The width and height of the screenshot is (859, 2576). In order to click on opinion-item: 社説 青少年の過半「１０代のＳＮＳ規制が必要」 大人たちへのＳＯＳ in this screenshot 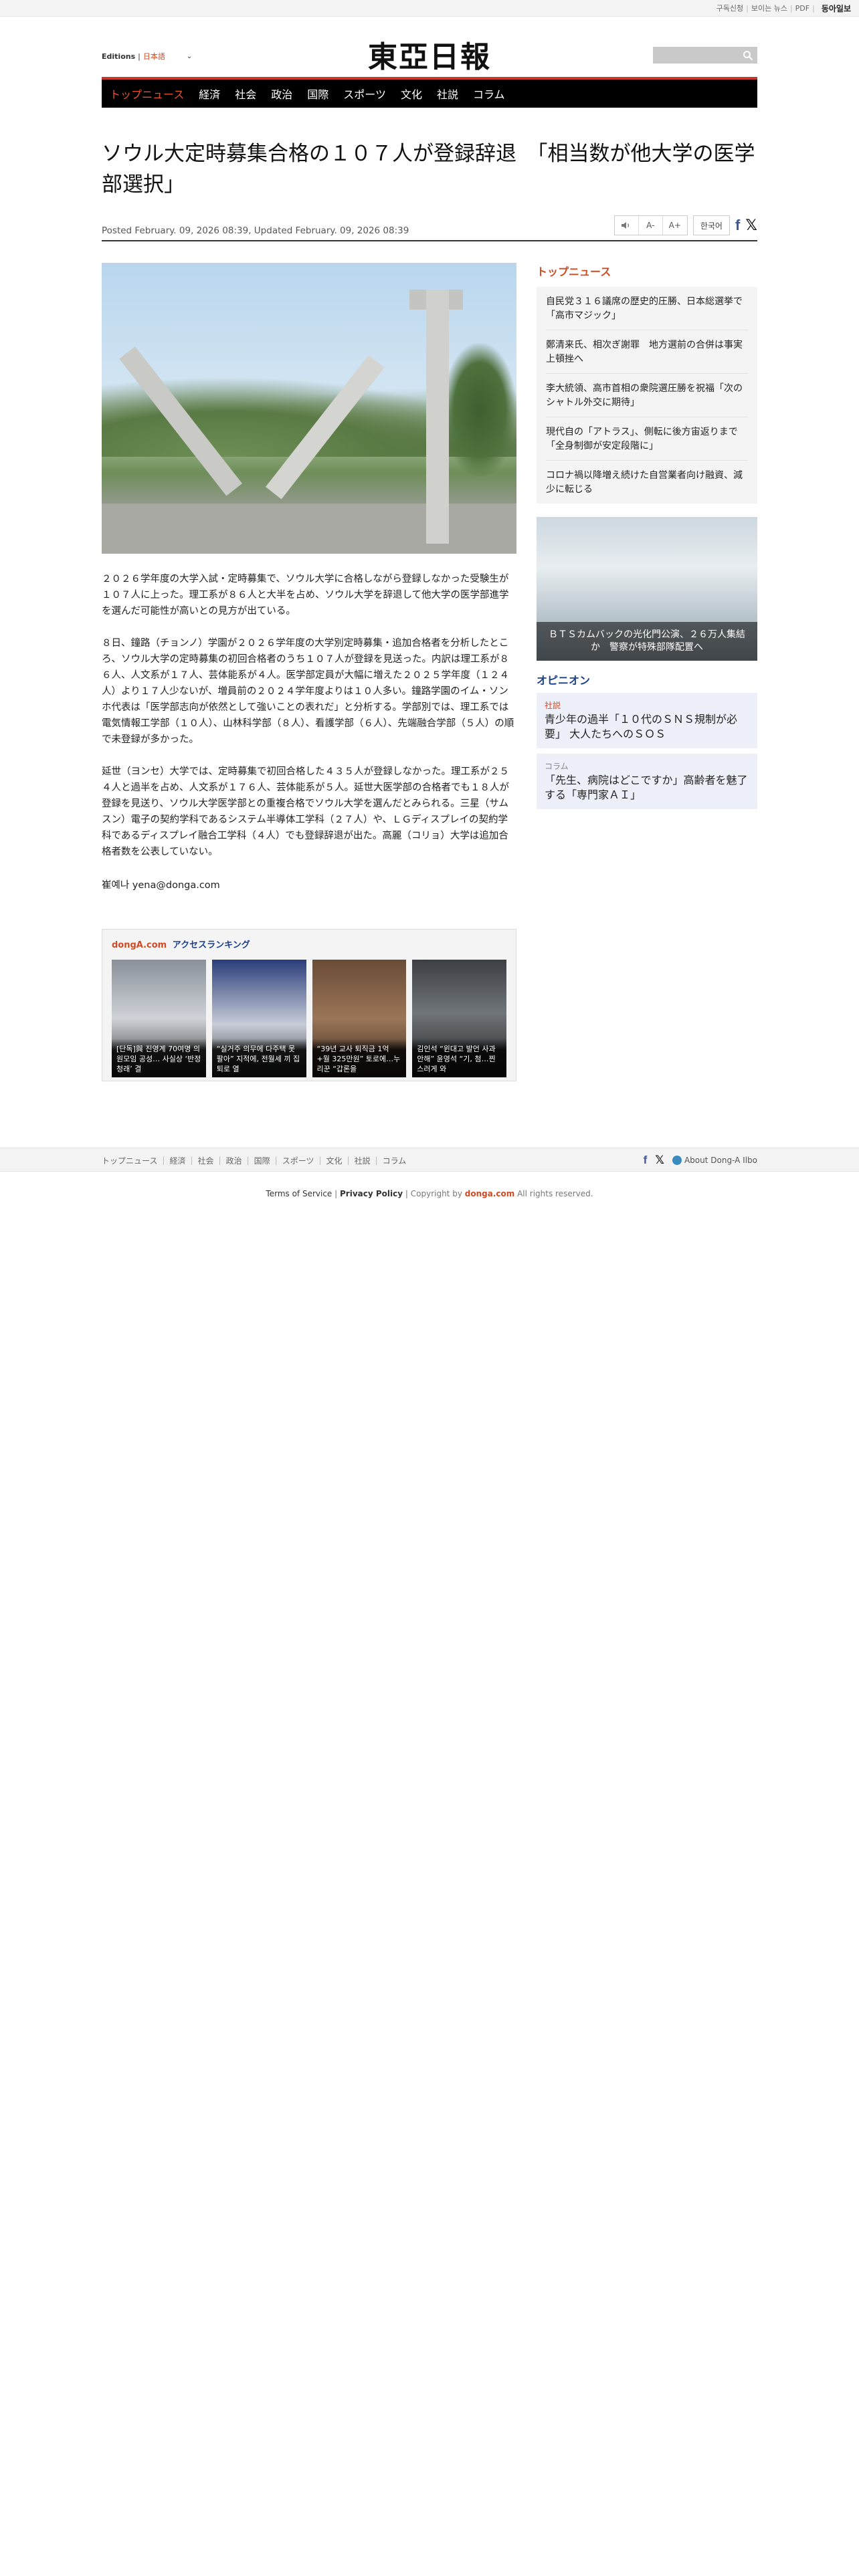, I will do `click(647, 721)`.